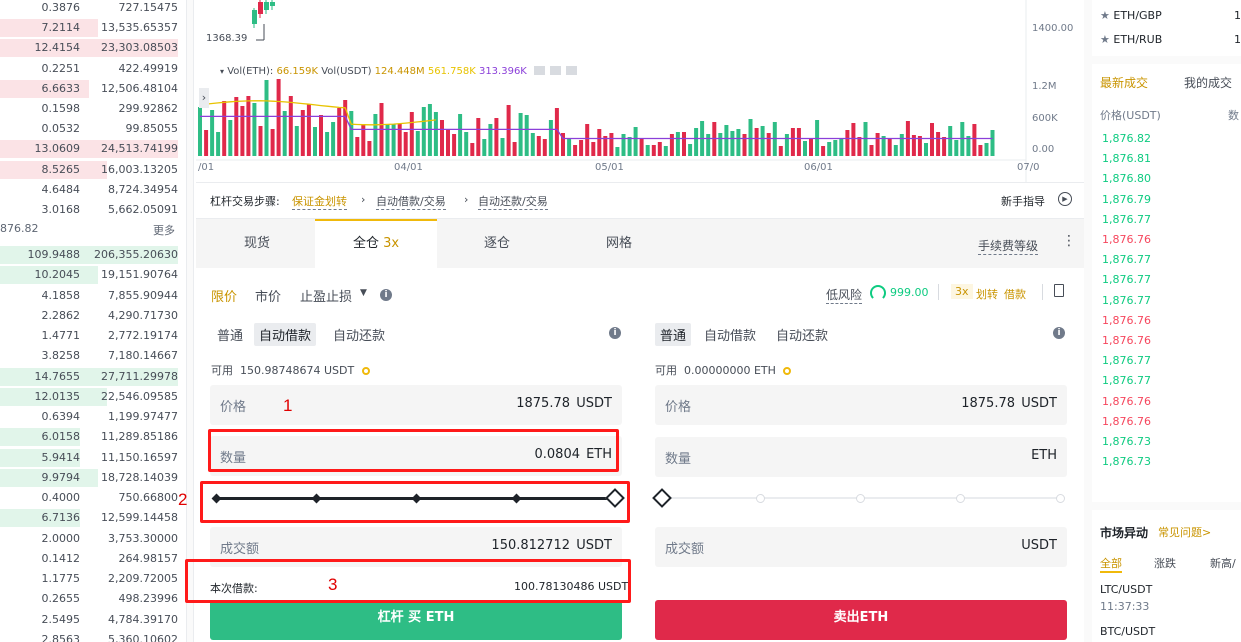 This screenshot has width=1241, height=642. Describe the element at coordinates (93, 417) in the screenshot. I see `order-book-bid-row: 0.6394 1,199.97477` at that location.